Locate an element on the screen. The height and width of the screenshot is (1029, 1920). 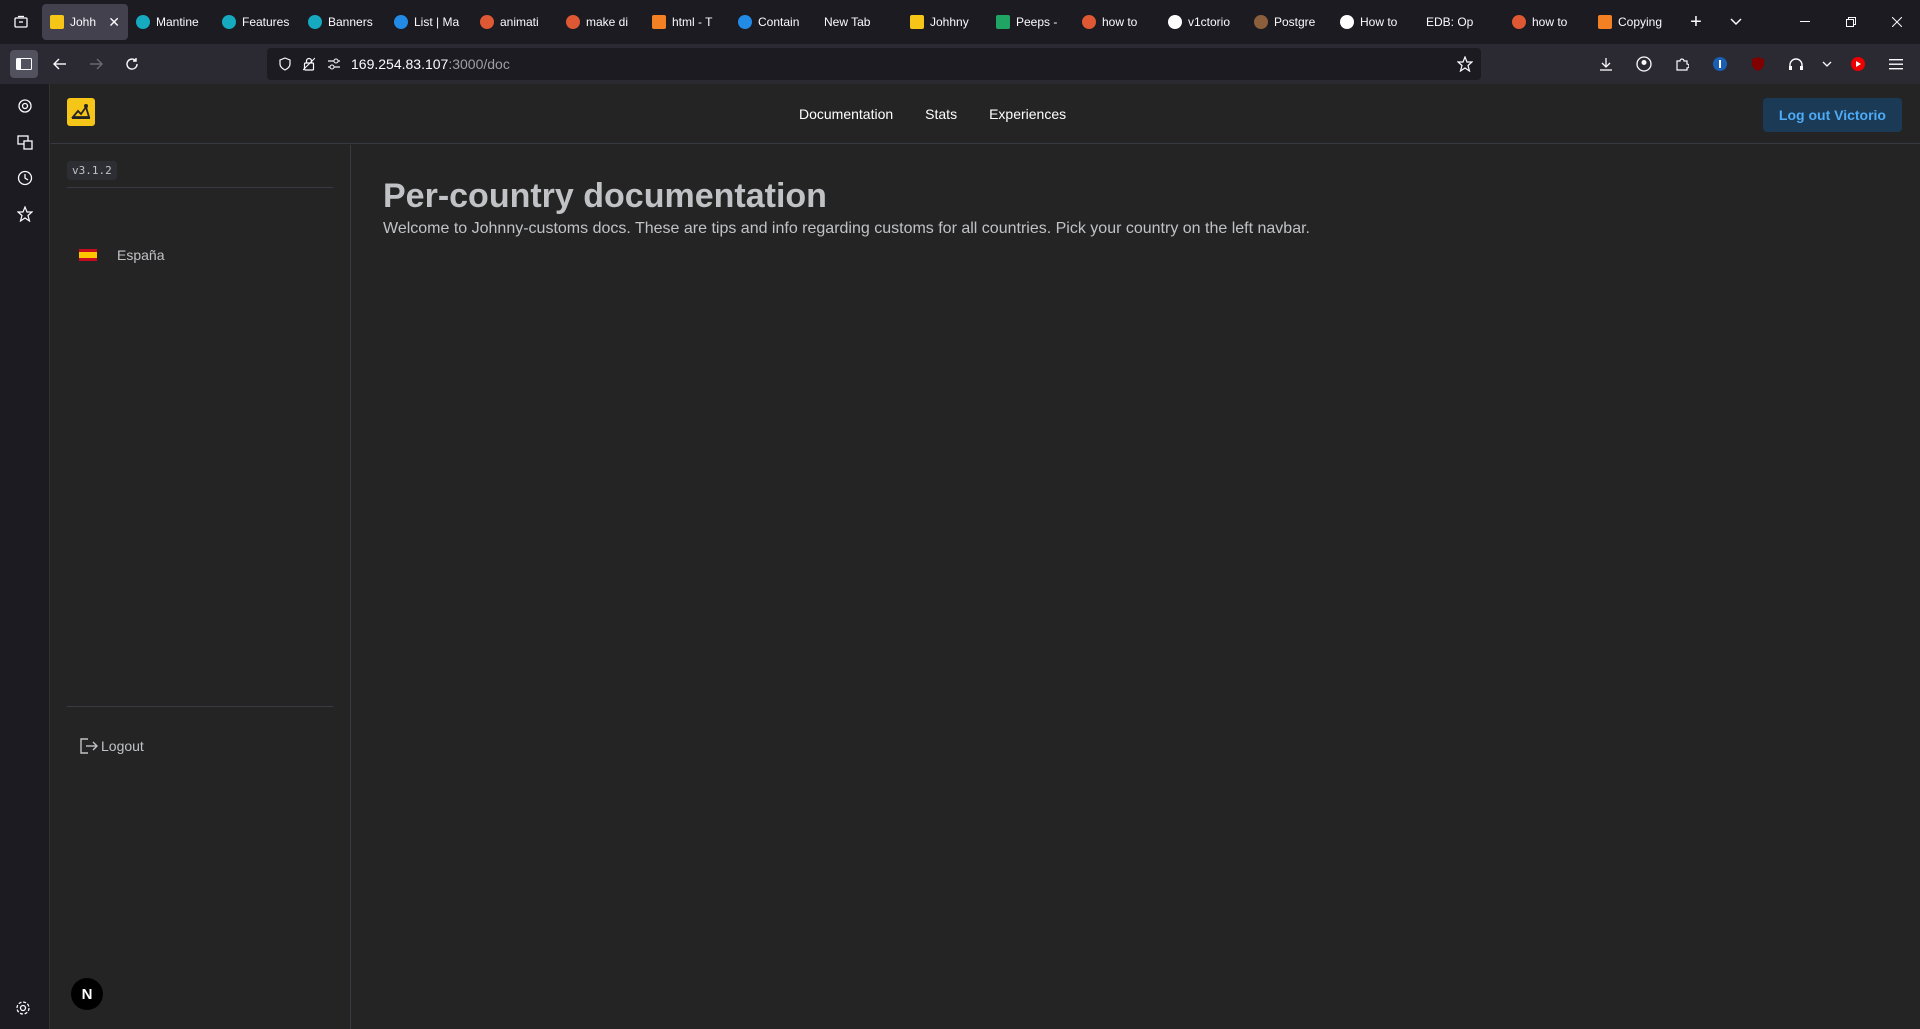
tab-make: make di is located at coordinates (601, 22).